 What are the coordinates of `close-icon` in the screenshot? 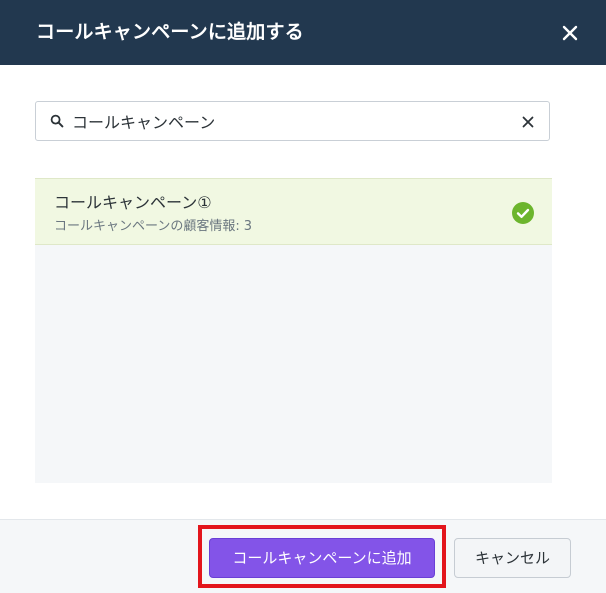 It's located at (570, 33).